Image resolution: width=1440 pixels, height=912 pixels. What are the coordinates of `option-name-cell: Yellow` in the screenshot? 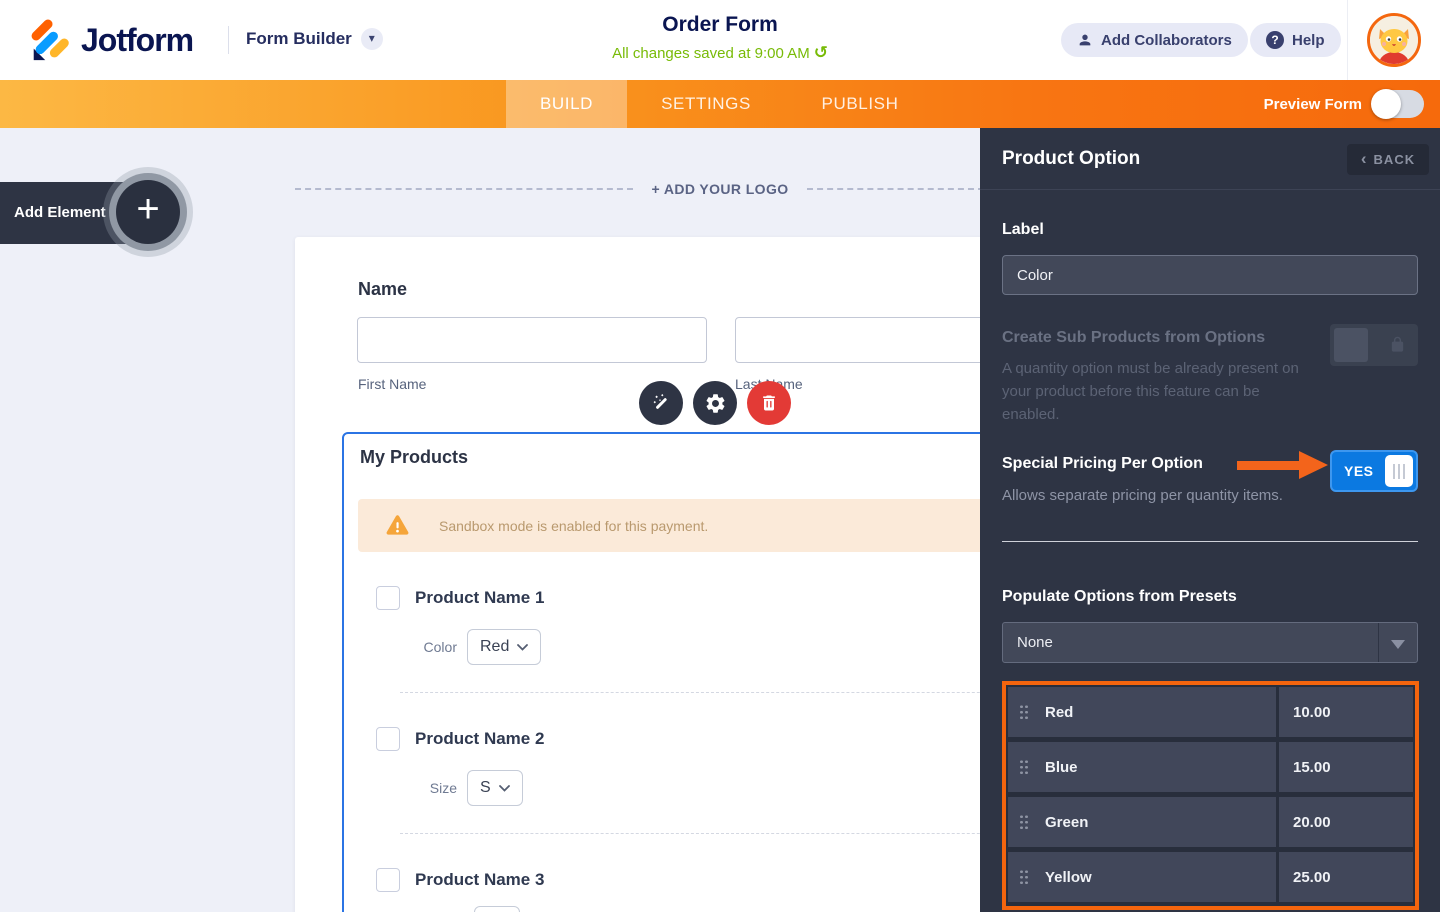 It's located at (1142, 877).